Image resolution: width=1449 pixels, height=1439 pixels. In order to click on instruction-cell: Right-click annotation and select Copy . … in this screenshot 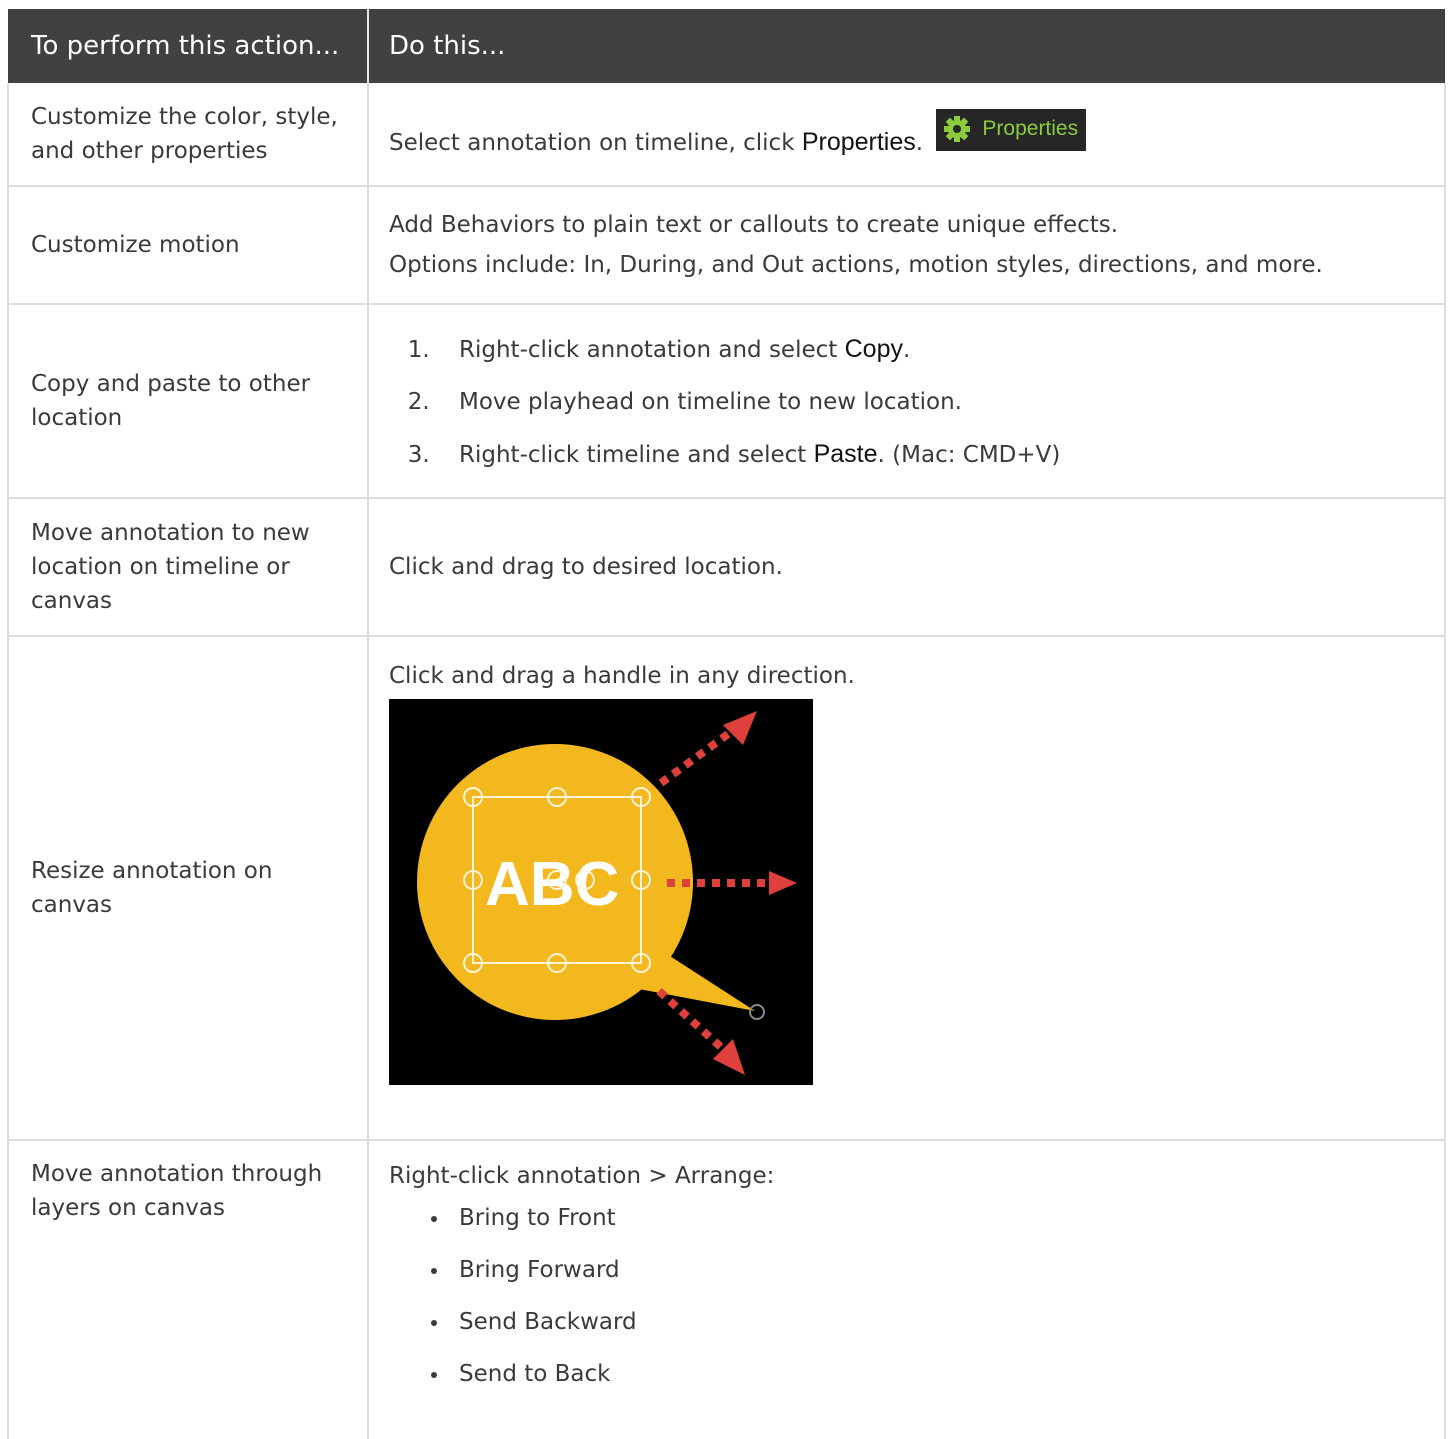, I will do `click(906, 401)`.